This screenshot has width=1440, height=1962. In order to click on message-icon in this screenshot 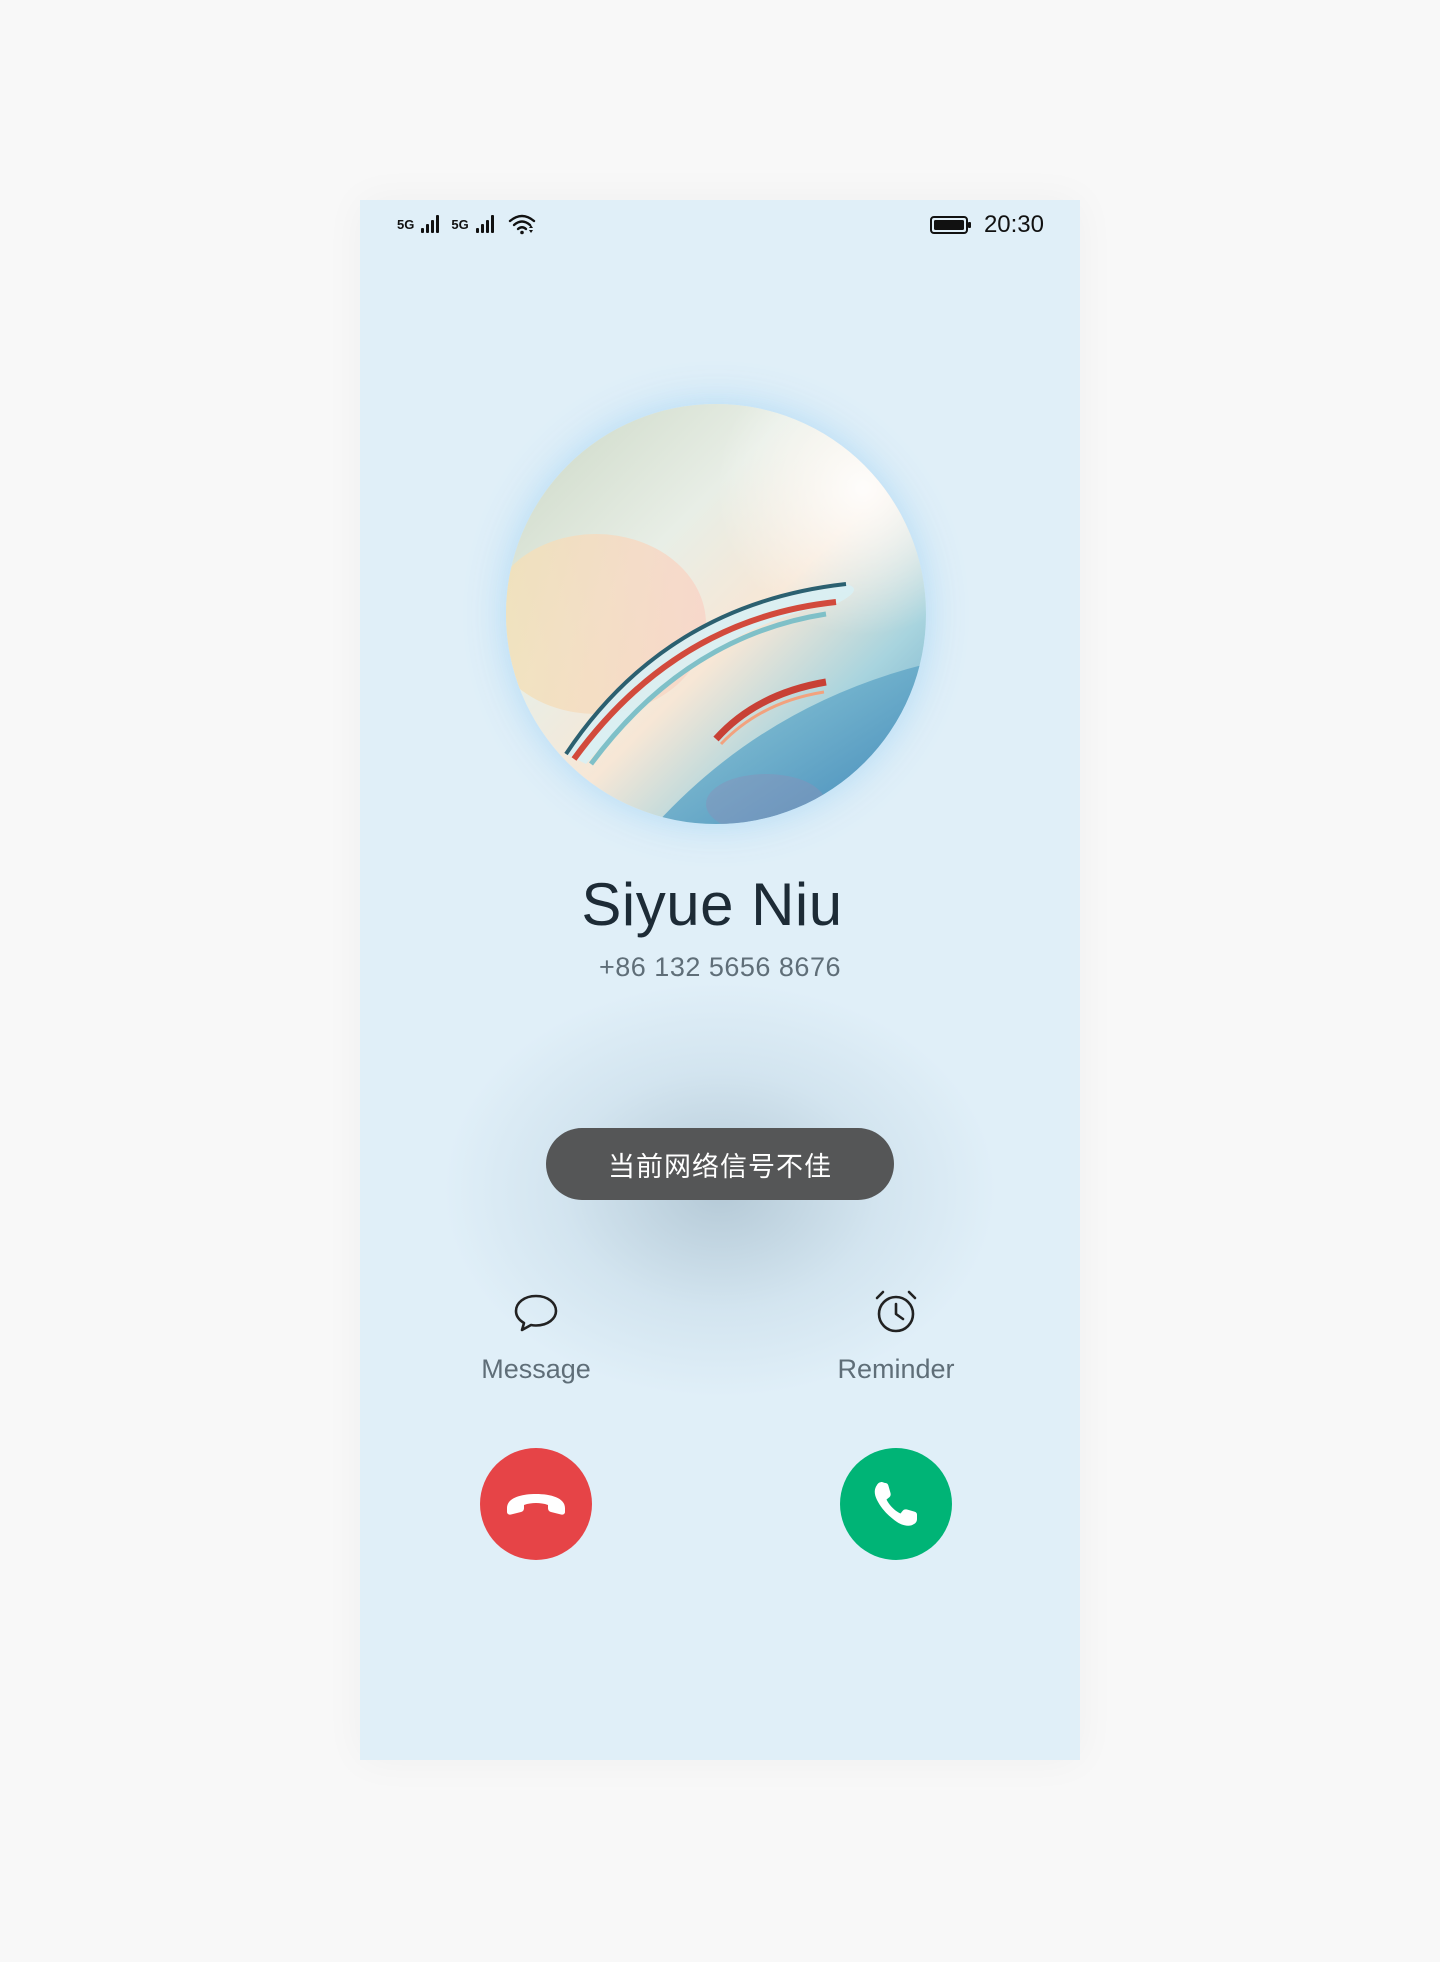, I will do `click(536, 1313)`.